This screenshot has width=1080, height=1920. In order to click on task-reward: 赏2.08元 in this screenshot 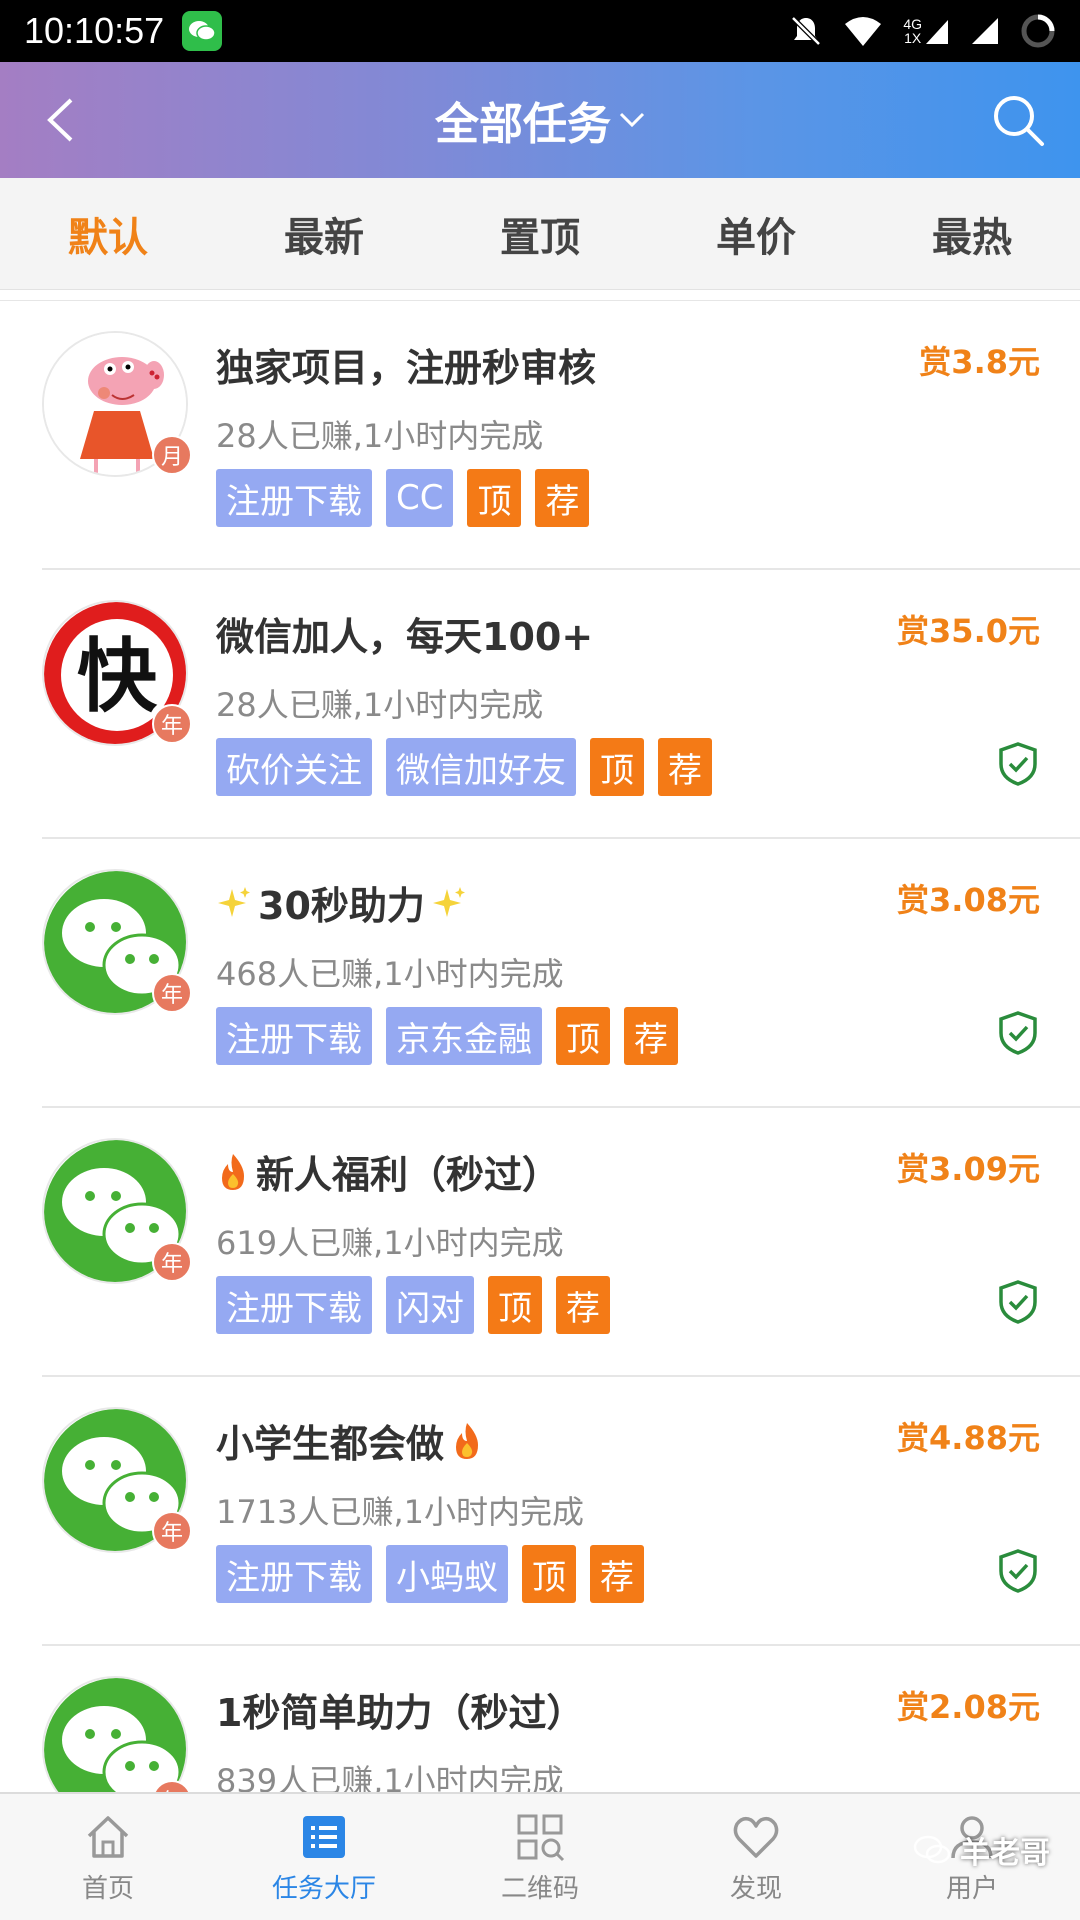, I will do `click(968, 1707)`.